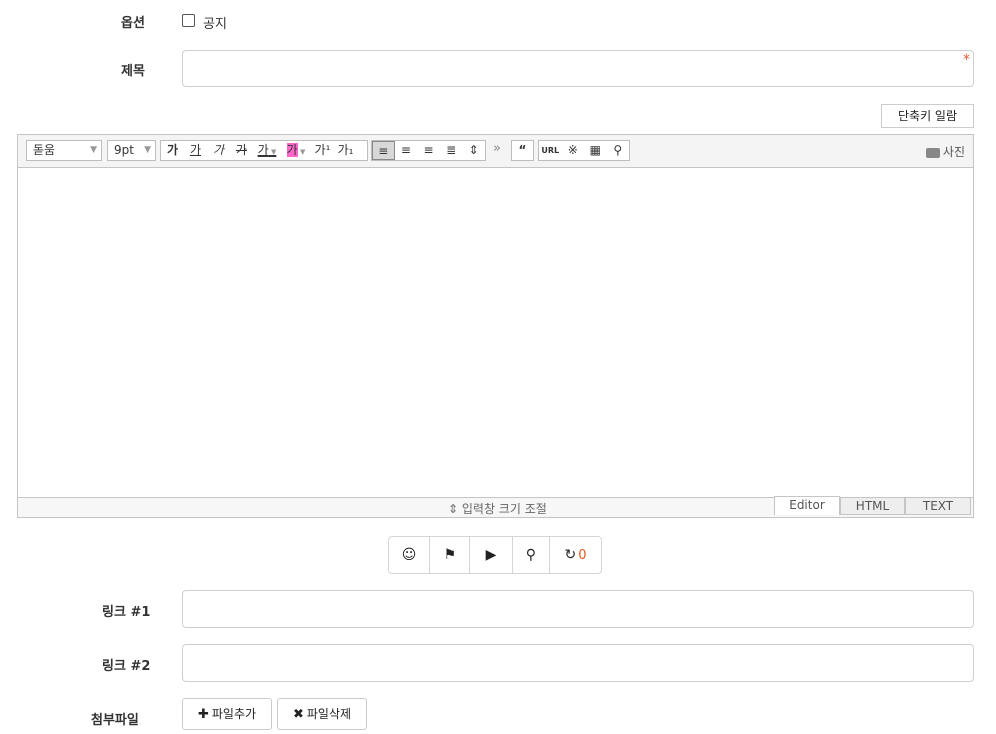 Image resolution: width=996 pixels, height=734 pixels. I want to click on font-family-select: 돋움 ▼, so click(64, 150).